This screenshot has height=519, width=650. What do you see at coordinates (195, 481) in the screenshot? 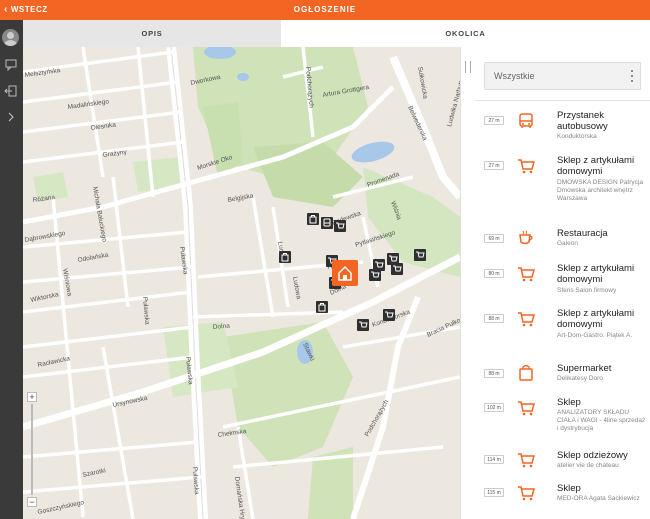
I see `svg-text: Puławska` at bounding box center [195, 481].